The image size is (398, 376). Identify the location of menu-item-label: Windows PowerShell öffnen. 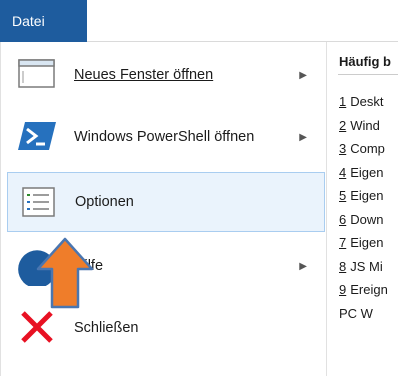
(164, 137).